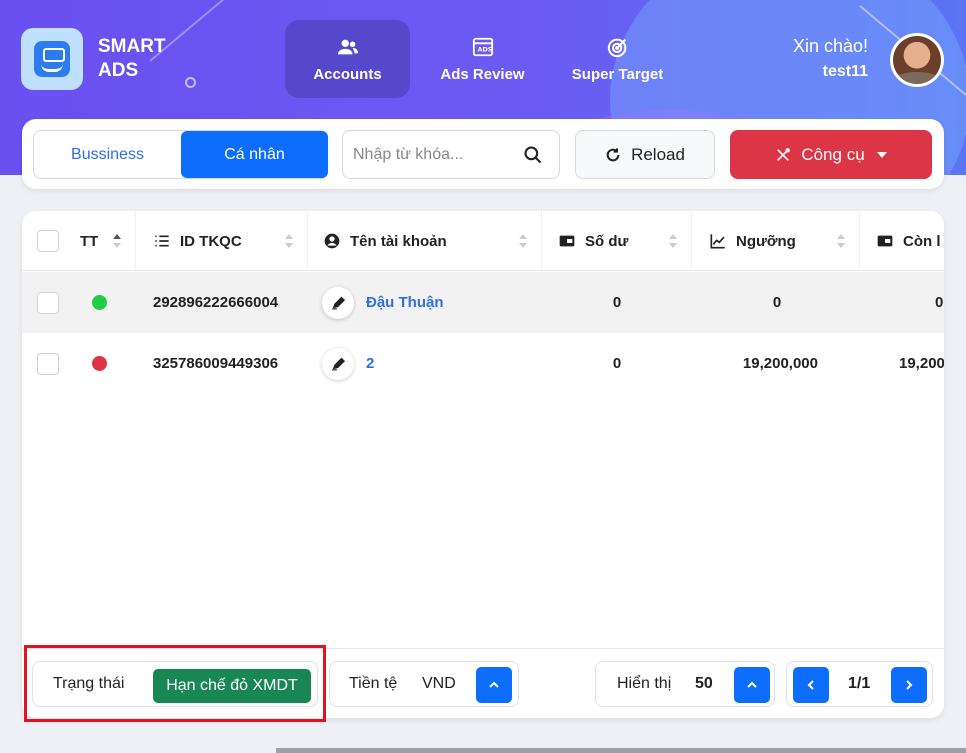 This screenshot has width=966, height=753. I want to click on greeting-text: Xin chào!, so click(830, 46).